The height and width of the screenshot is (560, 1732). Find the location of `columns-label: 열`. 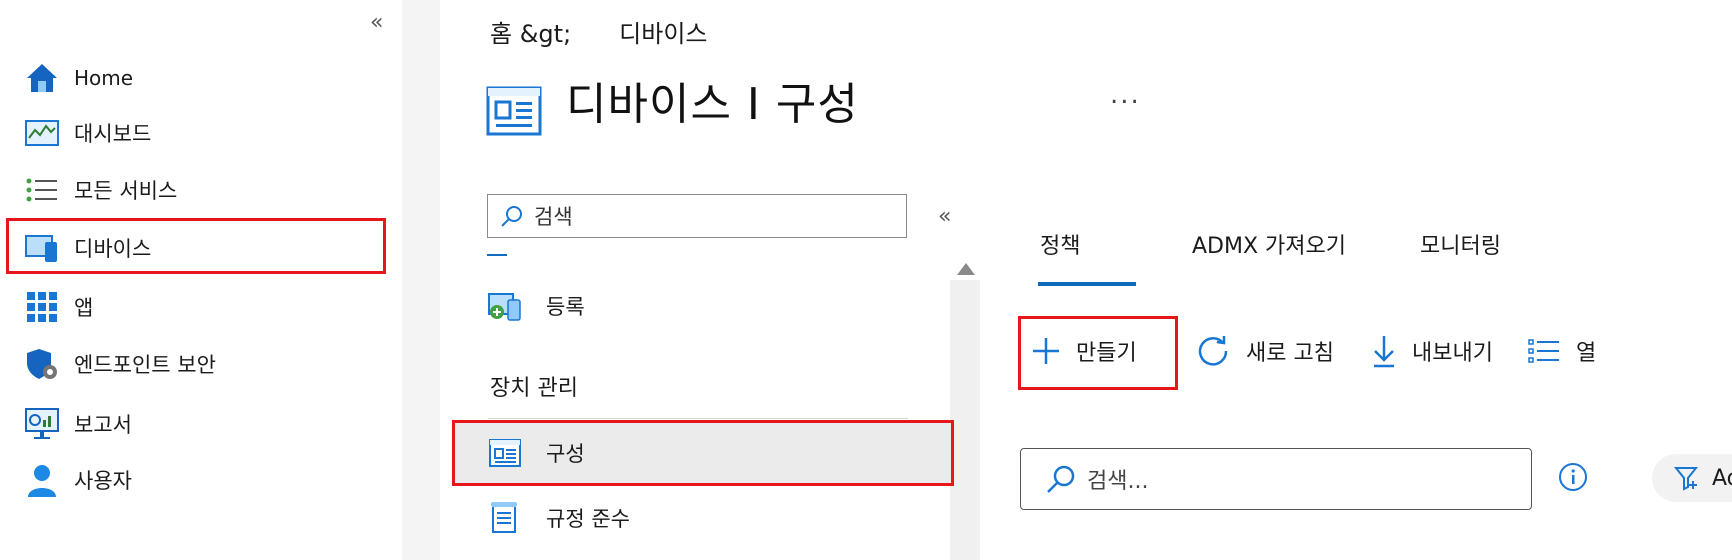

columns-label: 열 is located at coordinates (1586, 353).